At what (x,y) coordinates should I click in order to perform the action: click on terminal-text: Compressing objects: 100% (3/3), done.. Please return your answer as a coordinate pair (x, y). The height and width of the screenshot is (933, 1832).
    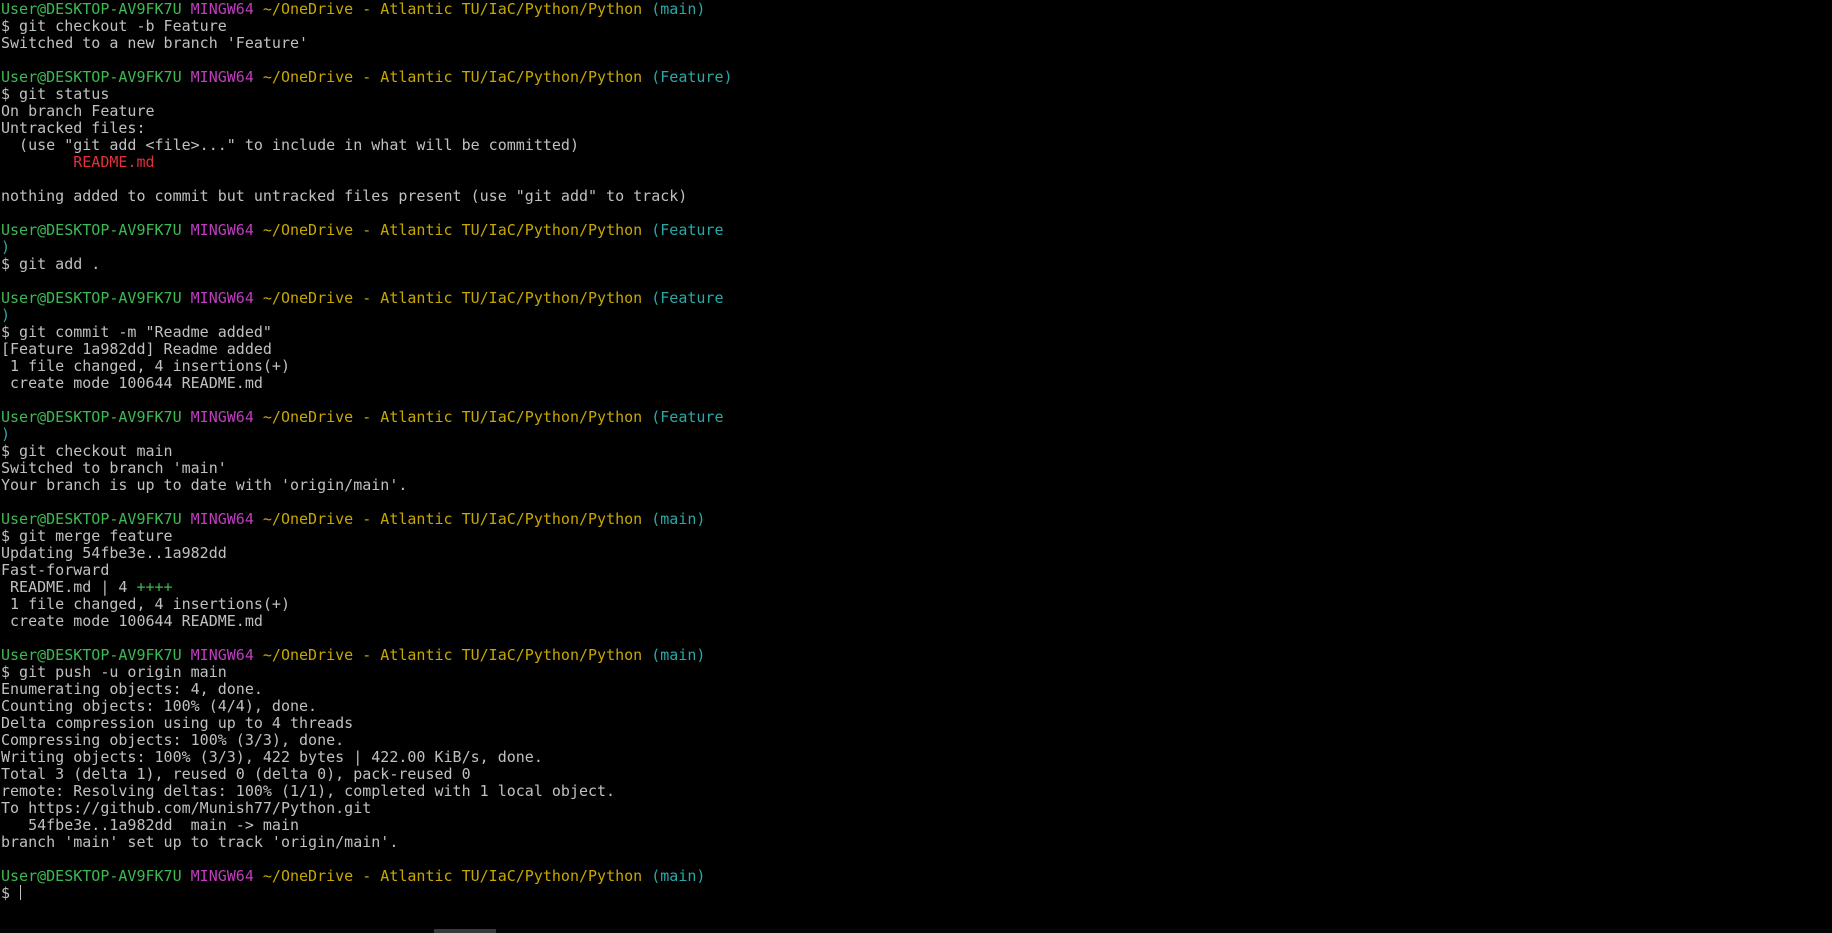
    Looking at the image, I should click on (173, 740).